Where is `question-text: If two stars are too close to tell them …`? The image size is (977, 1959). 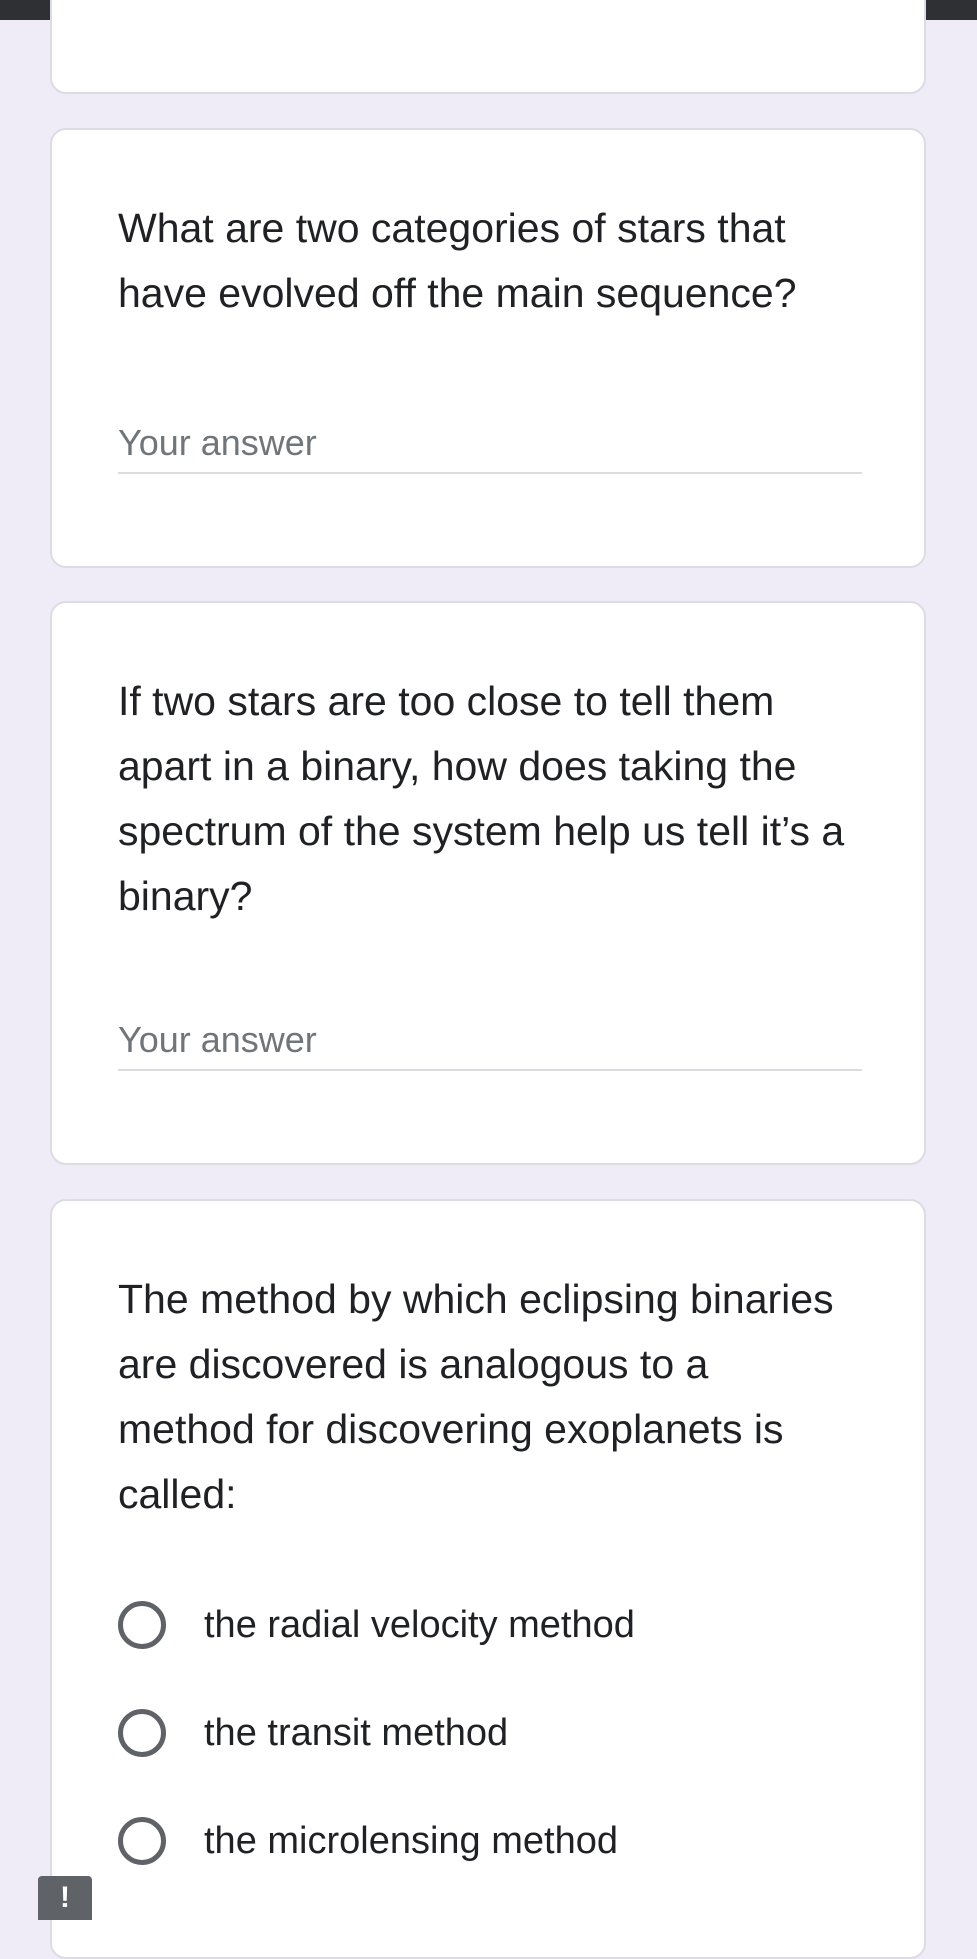 question-text: If two stars are too close to tell them … is located at coordinates (481, 798).